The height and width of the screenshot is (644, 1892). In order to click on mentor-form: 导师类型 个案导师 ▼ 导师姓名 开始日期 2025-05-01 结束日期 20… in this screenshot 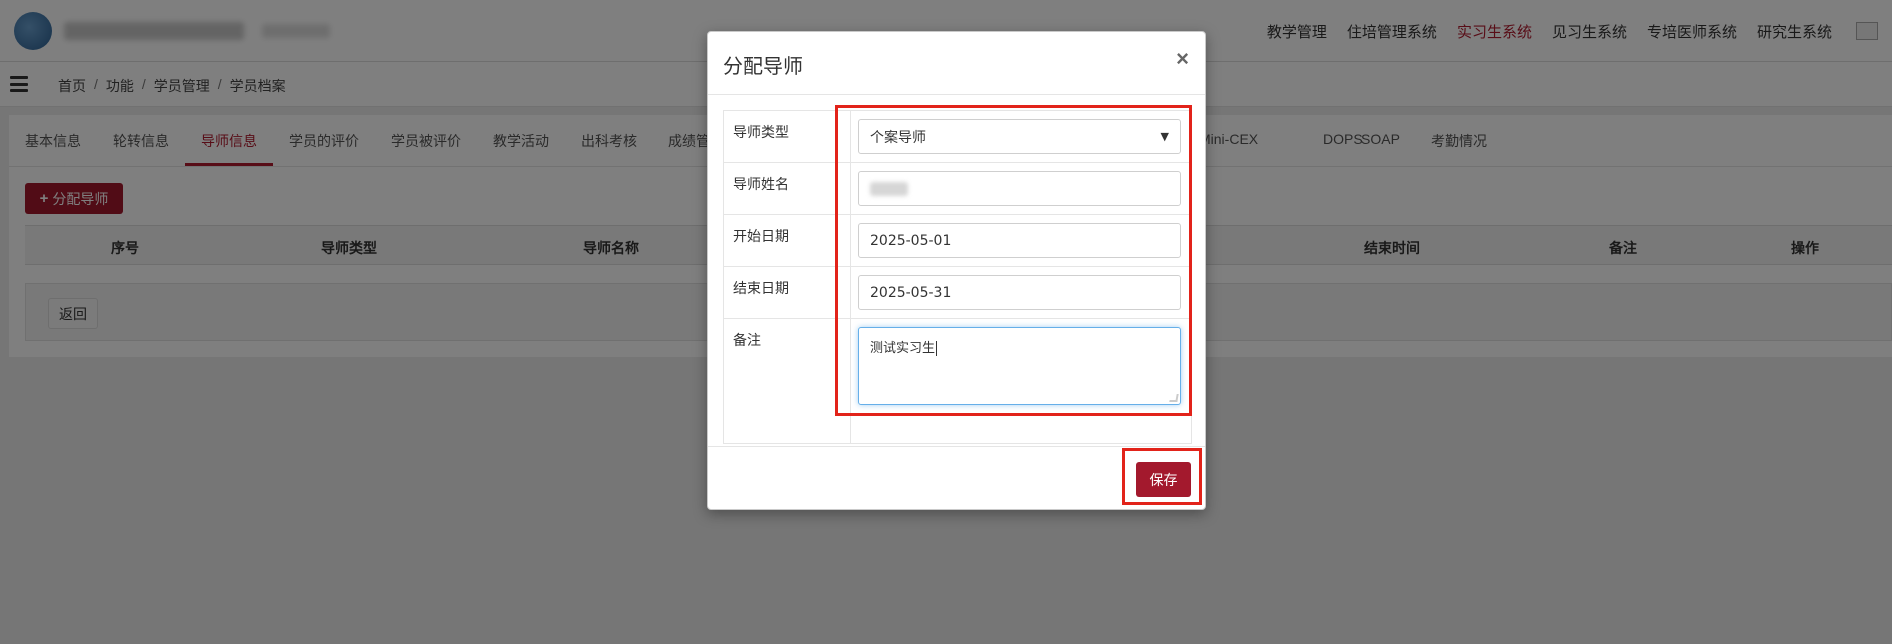, I will do `click(957, 277)`.